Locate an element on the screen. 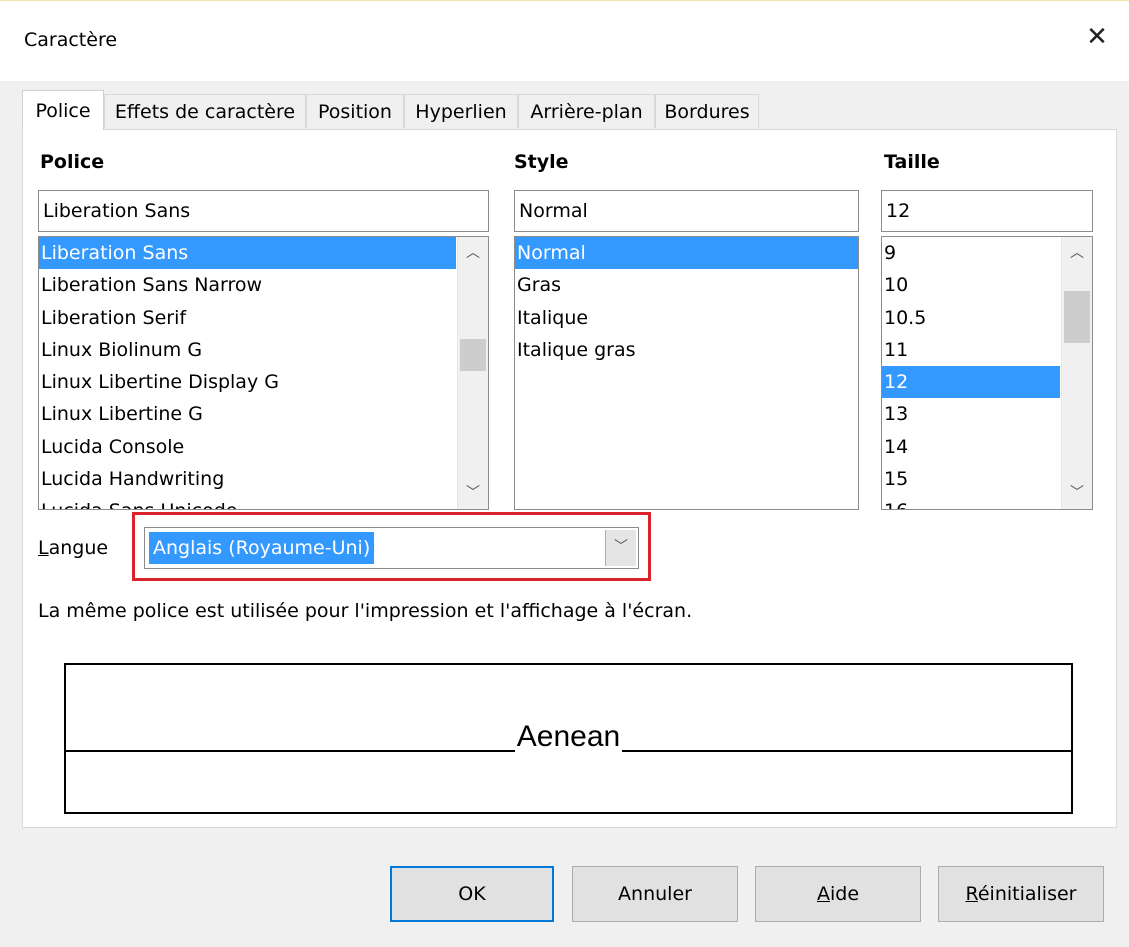 This screenshot has width=1129, height=947. tab-effets-de-caractere: Effets de caractère is located at coordinates (205, 111).